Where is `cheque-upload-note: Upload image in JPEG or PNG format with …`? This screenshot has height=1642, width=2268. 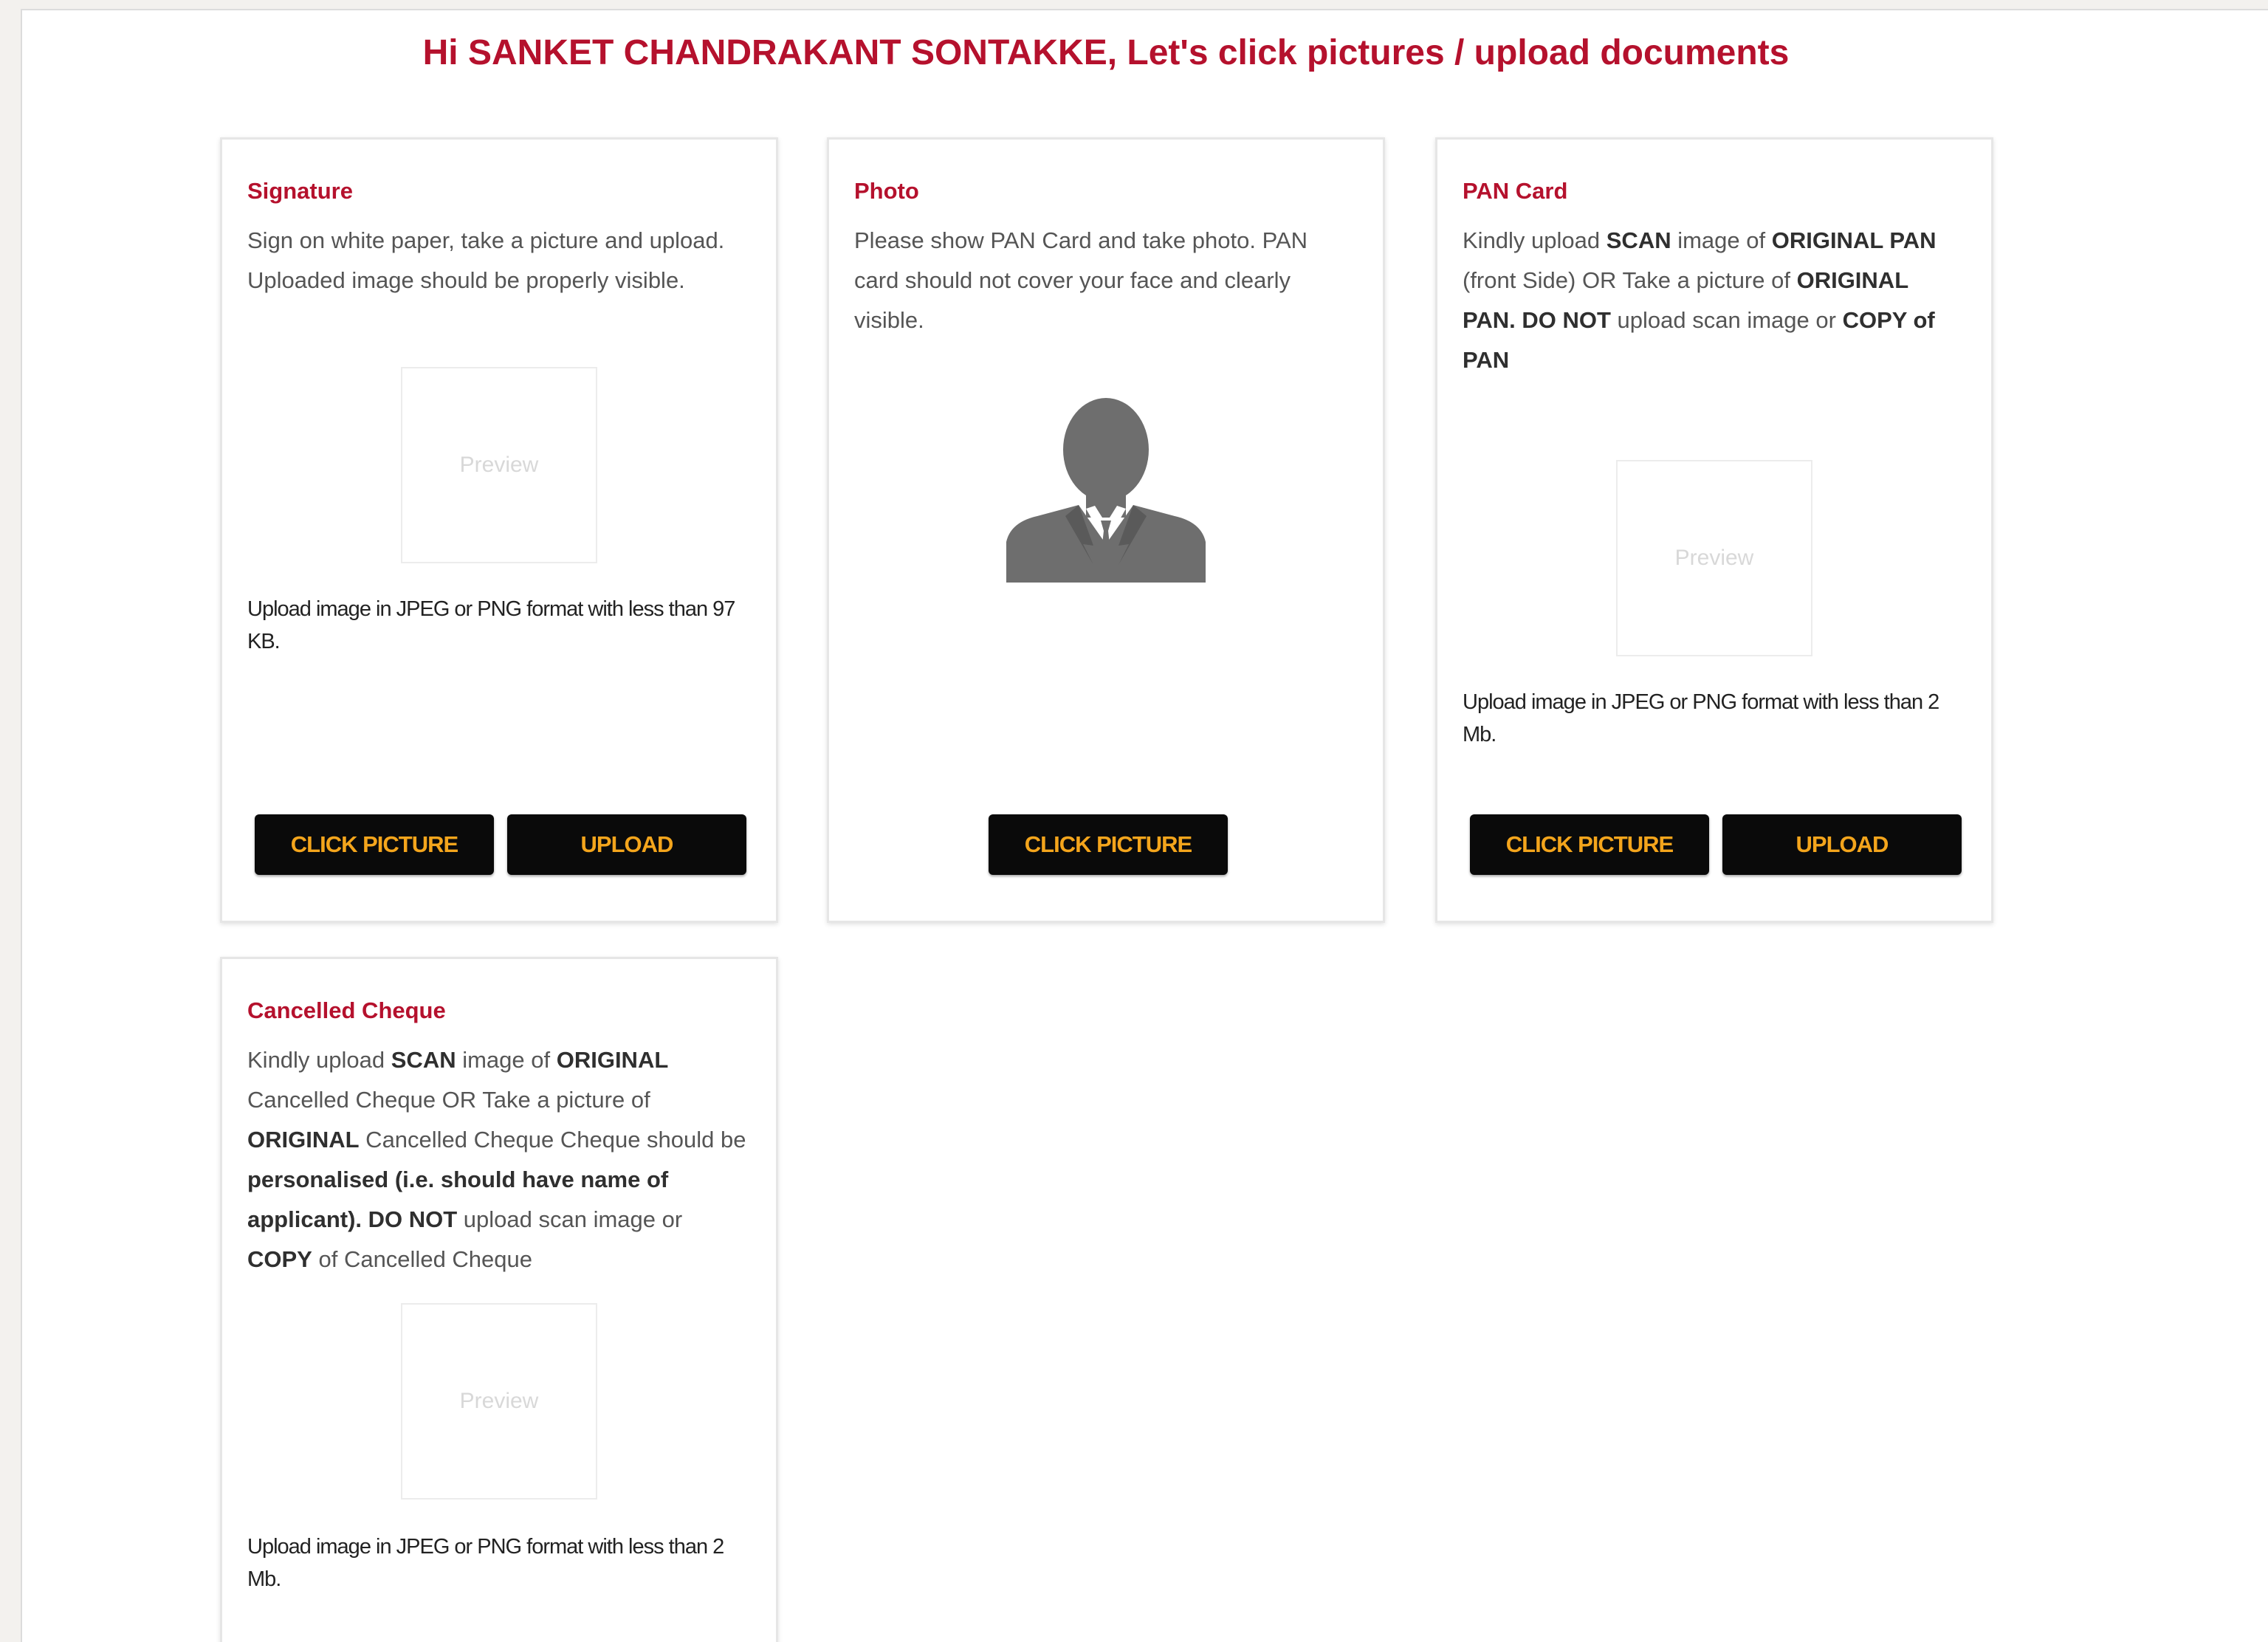
cheque-upload-note: Upload image in JPEG or PNG format with … is located at coordinates (485, 1563).